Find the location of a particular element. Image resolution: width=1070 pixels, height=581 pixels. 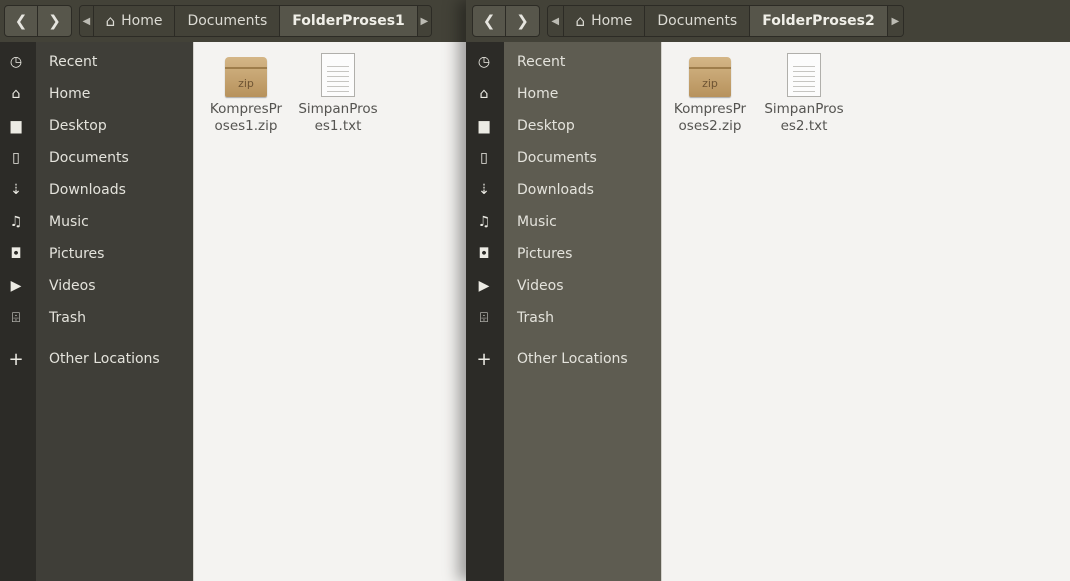

breadcrumb-current-folder: FolderProses2 is located at coordinates (819, 21).